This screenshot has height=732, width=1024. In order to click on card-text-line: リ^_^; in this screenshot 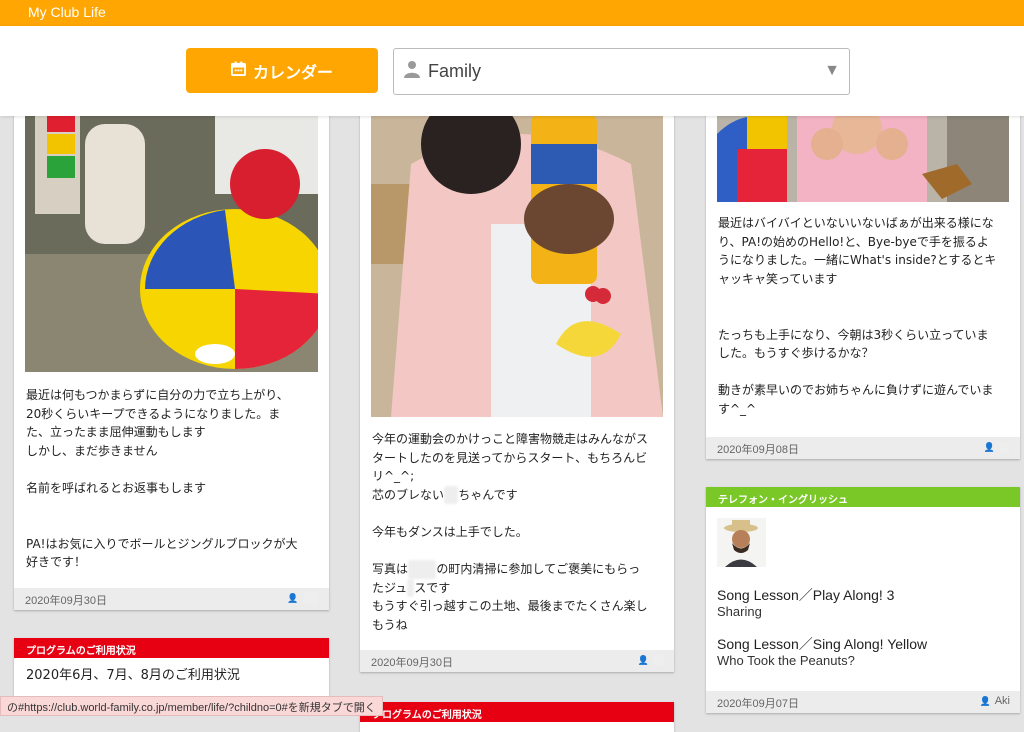, I will do `click(393, 476)`.